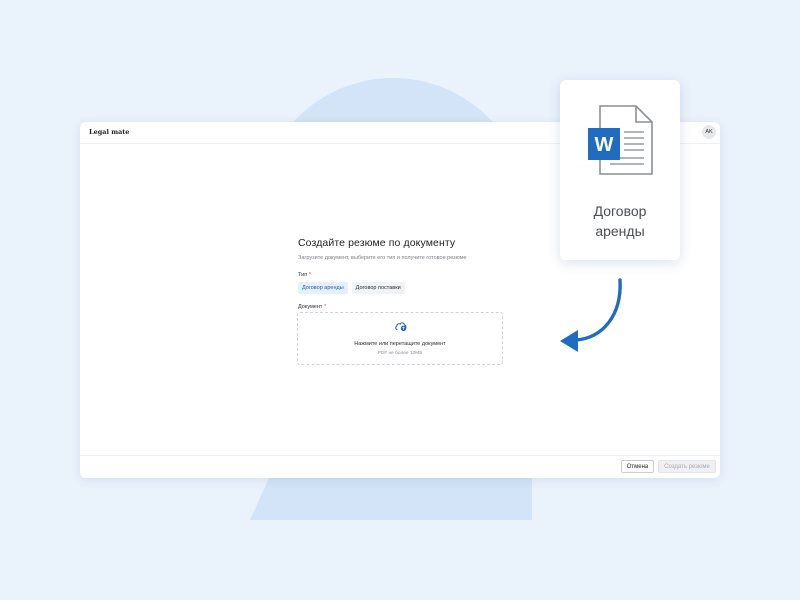  Describe the element at coordinates (303, 275) in the screenshot. I see `type-label-text: Тип` at that location.